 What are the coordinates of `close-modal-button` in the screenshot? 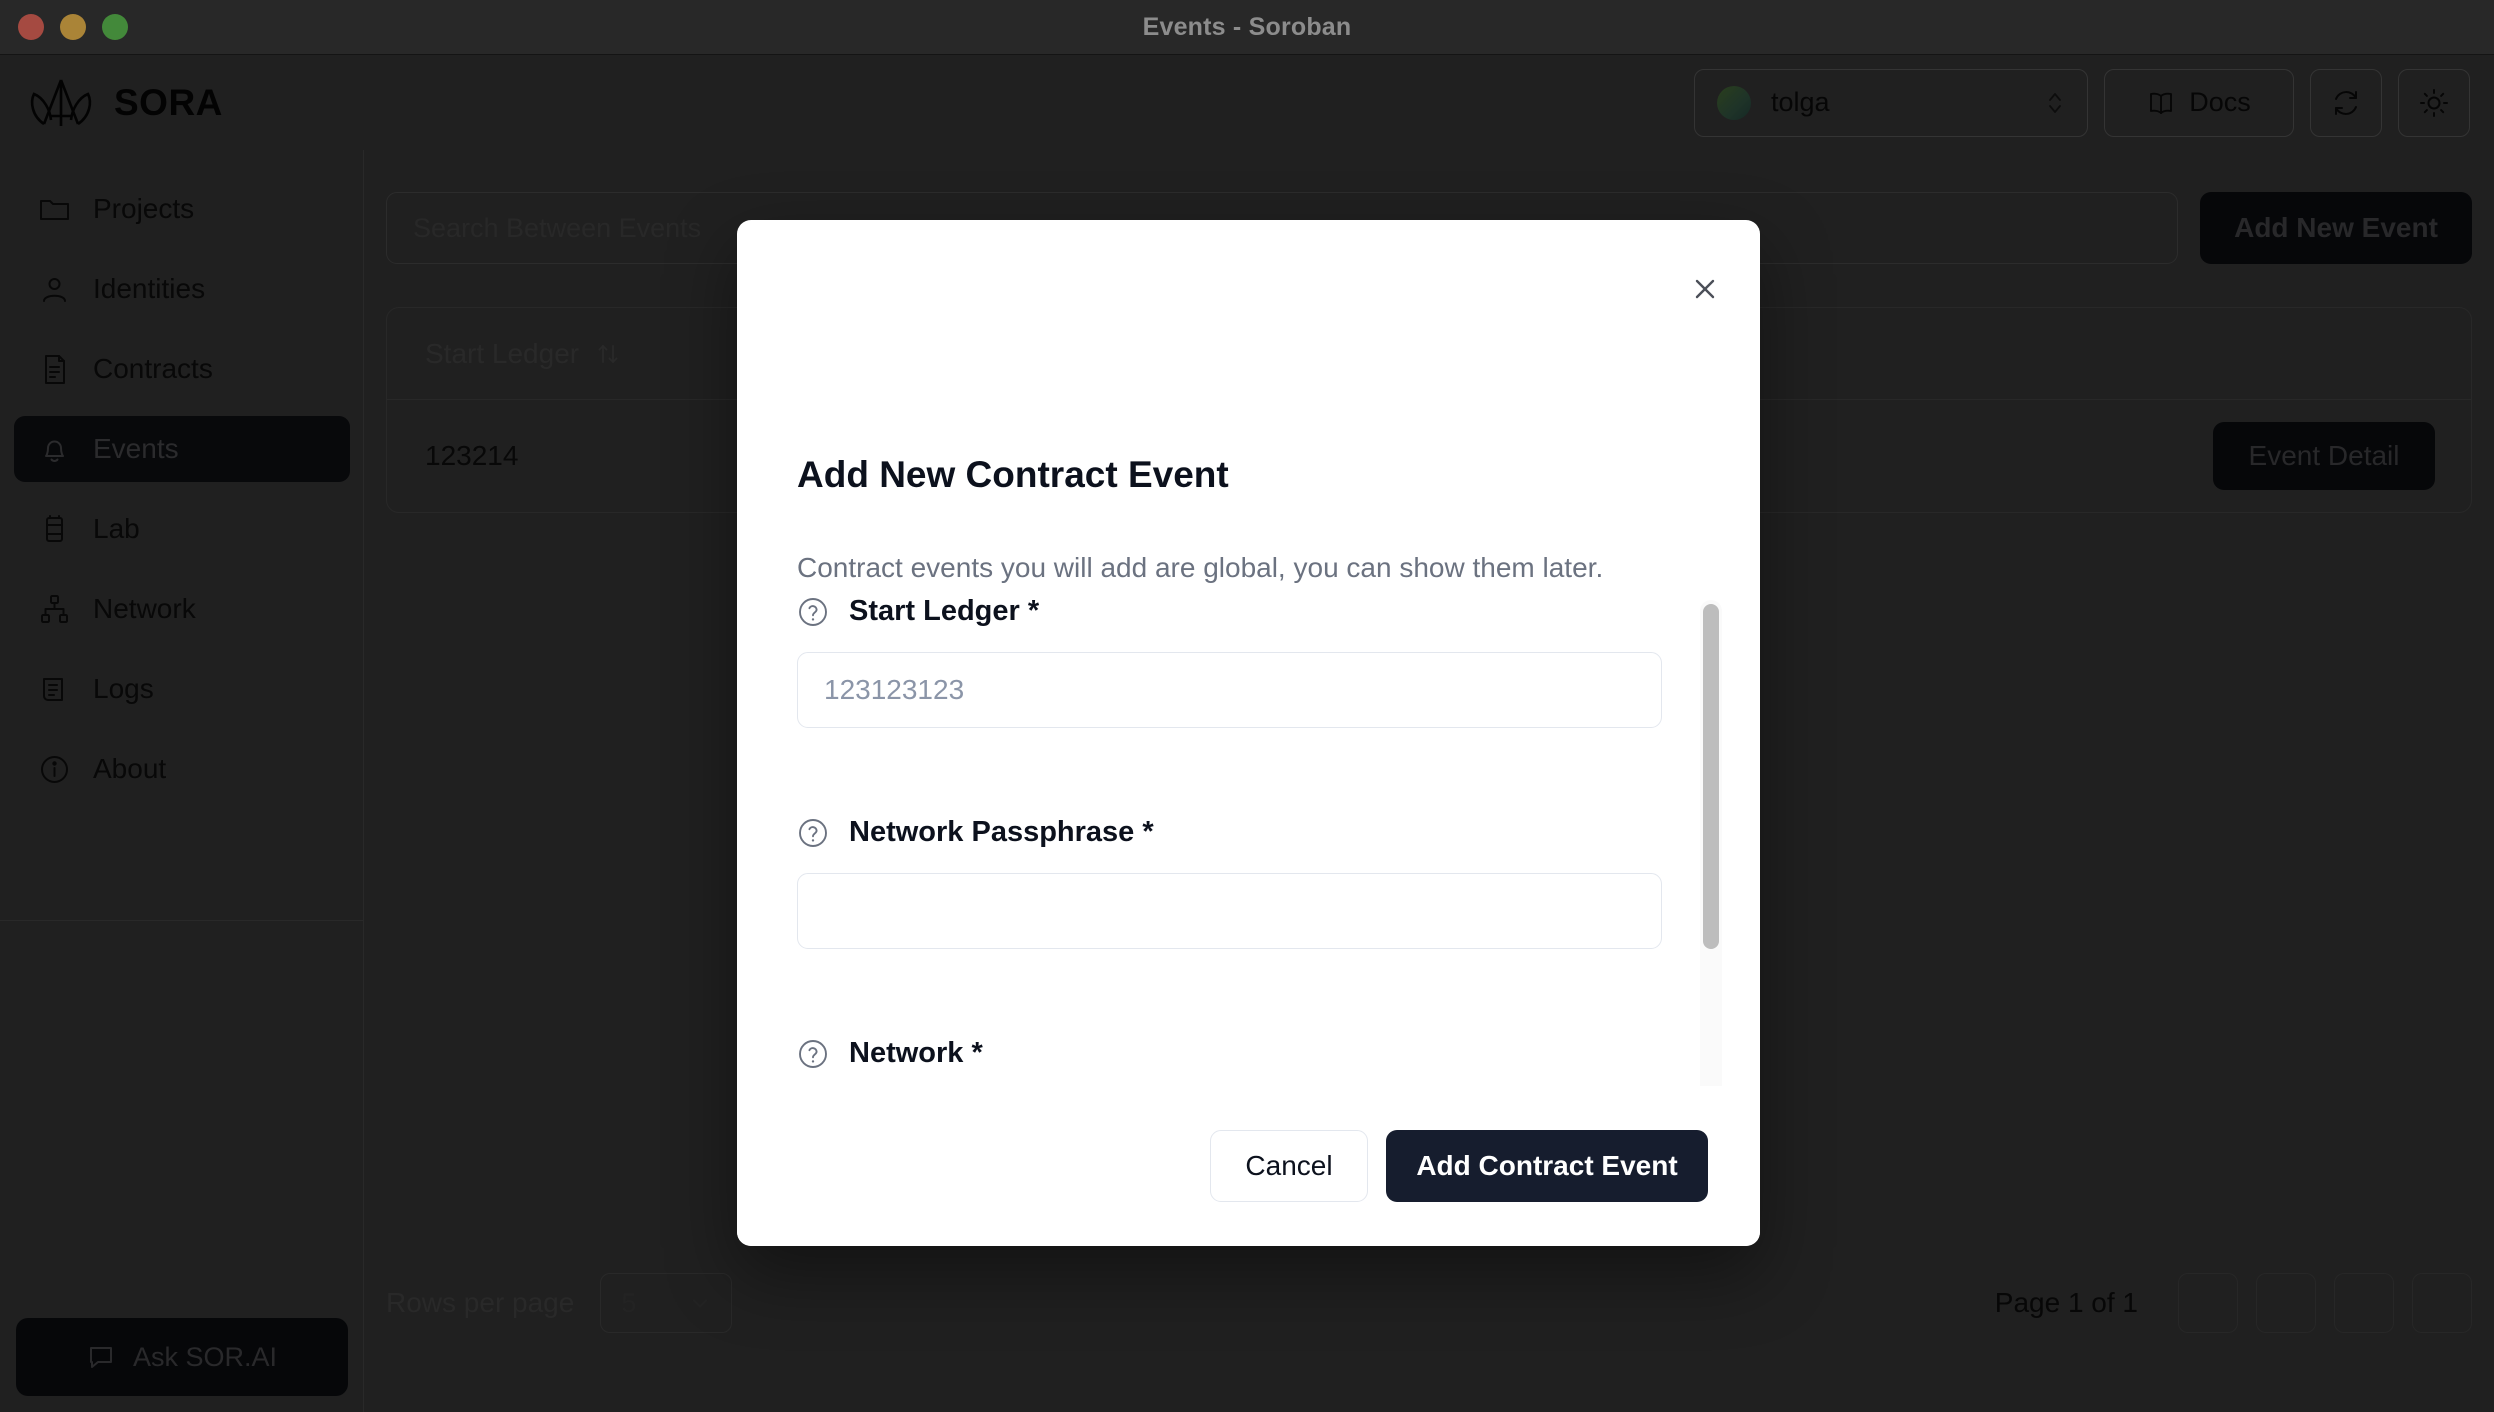 It's located at (1705, 289).